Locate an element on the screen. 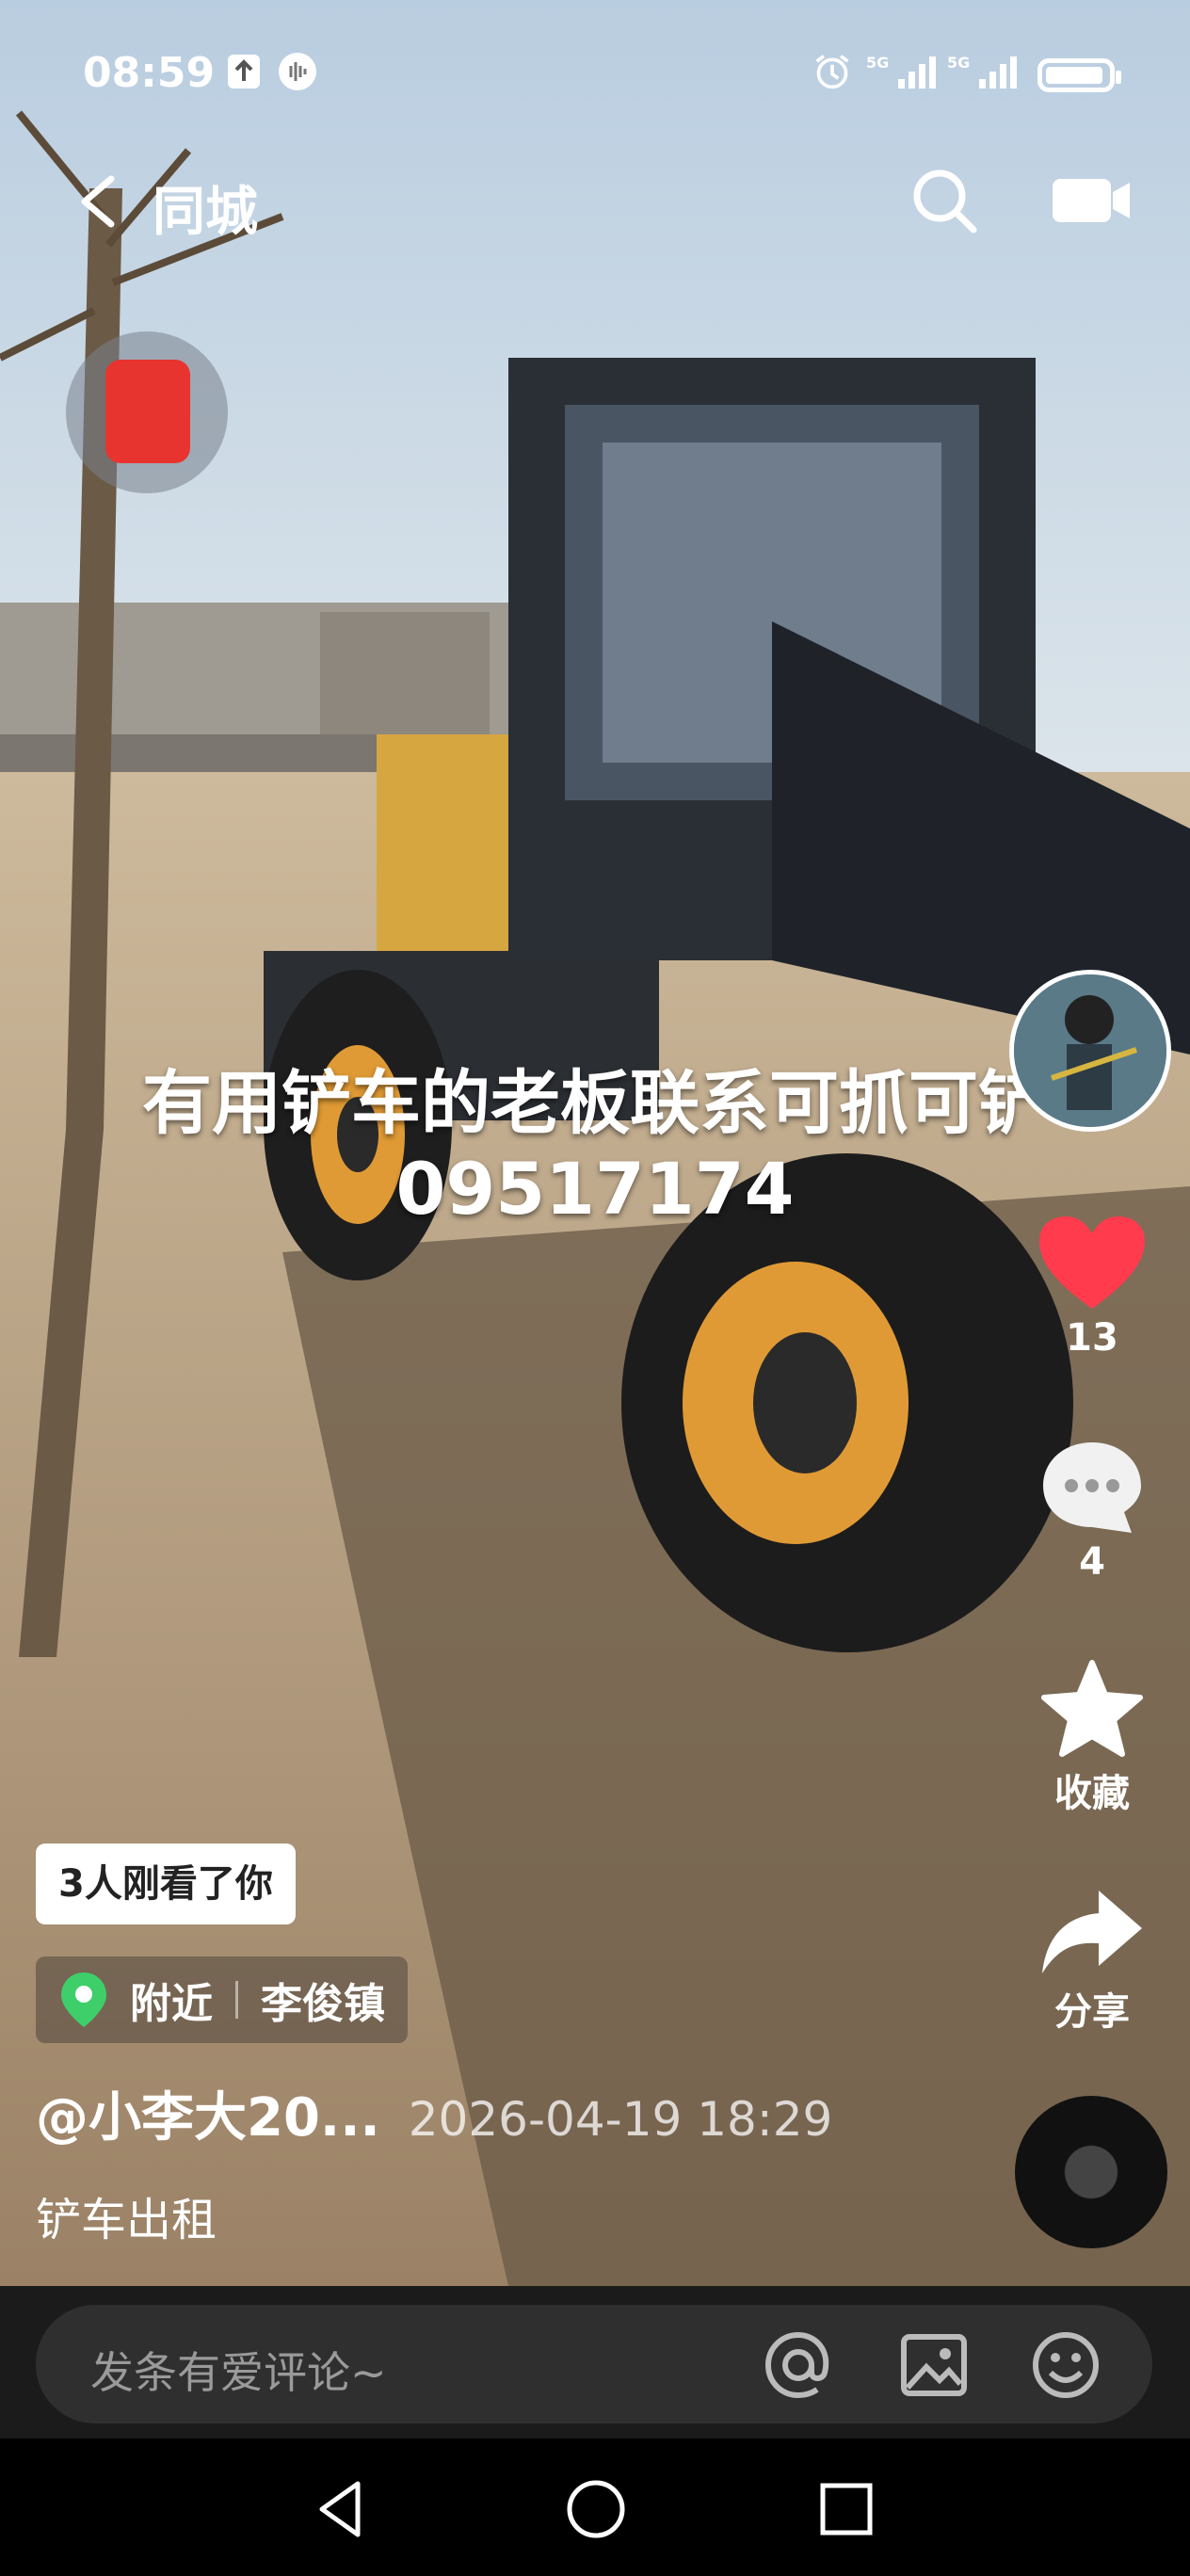 Image resolution: width=1190 pixels, height=2576 pixels. share-label: 分享 is located at coordinates (1092, 2012).